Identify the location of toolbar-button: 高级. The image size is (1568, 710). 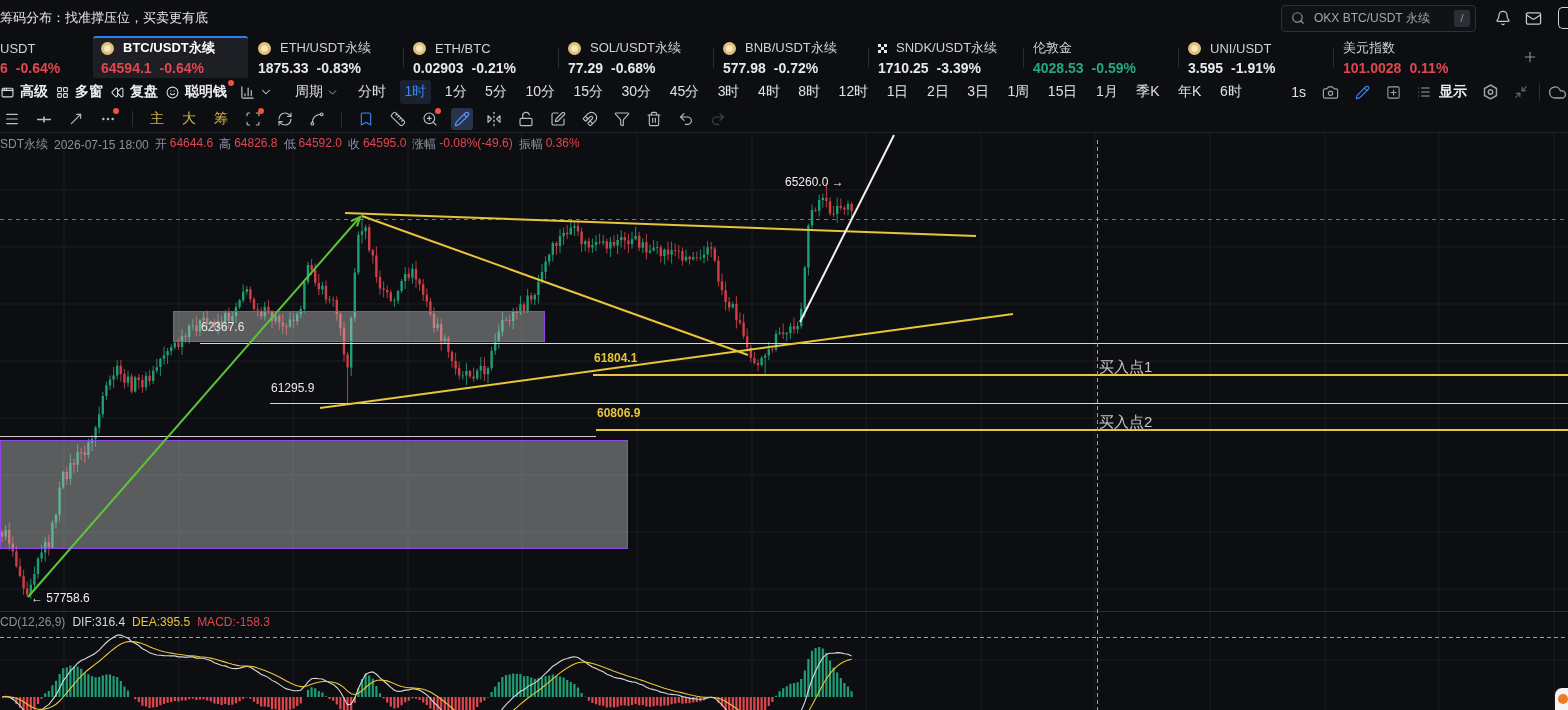
(24, 92).